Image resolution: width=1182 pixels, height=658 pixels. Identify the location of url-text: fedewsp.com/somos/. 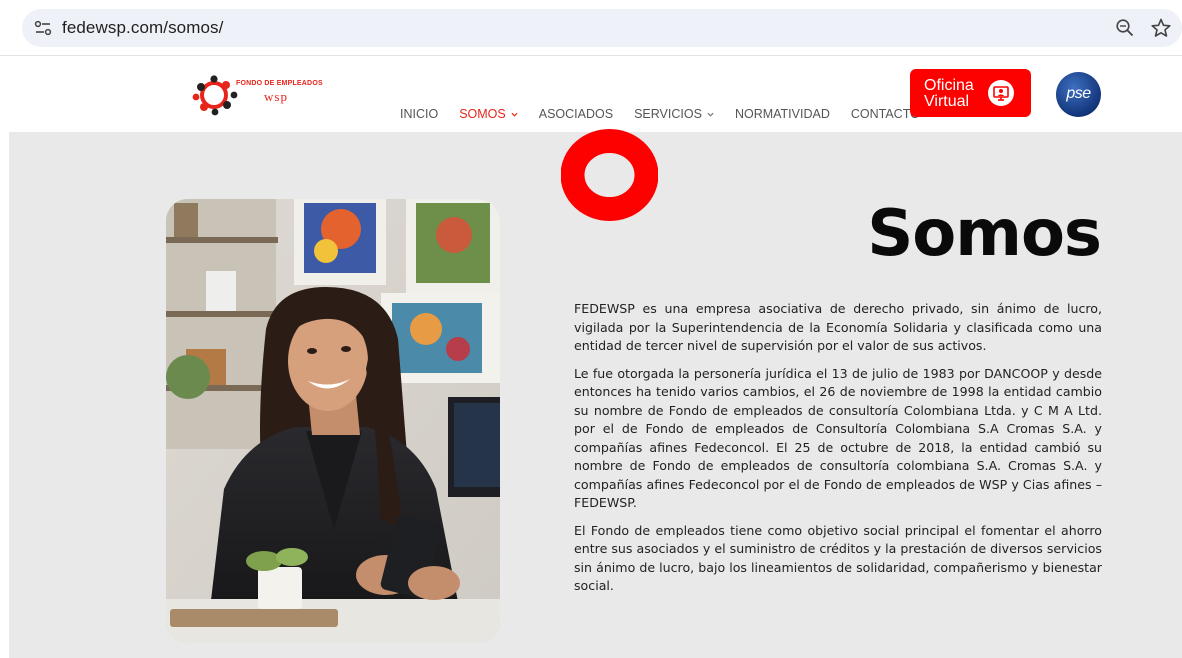
(142, 28).